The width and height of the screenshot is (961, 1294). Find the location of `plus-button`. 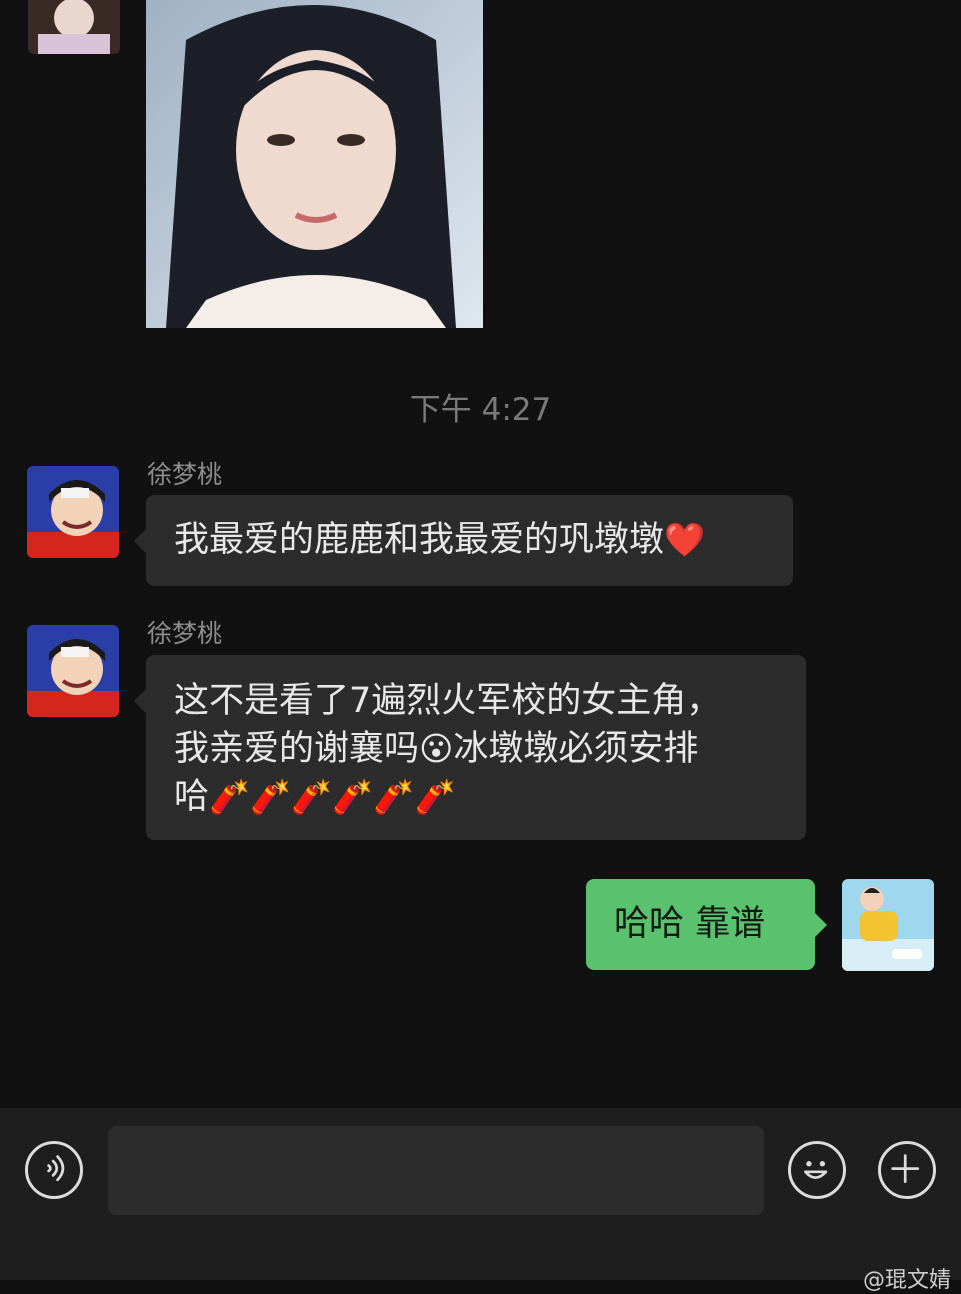

plus-button is located at coordinates (907, 1170).